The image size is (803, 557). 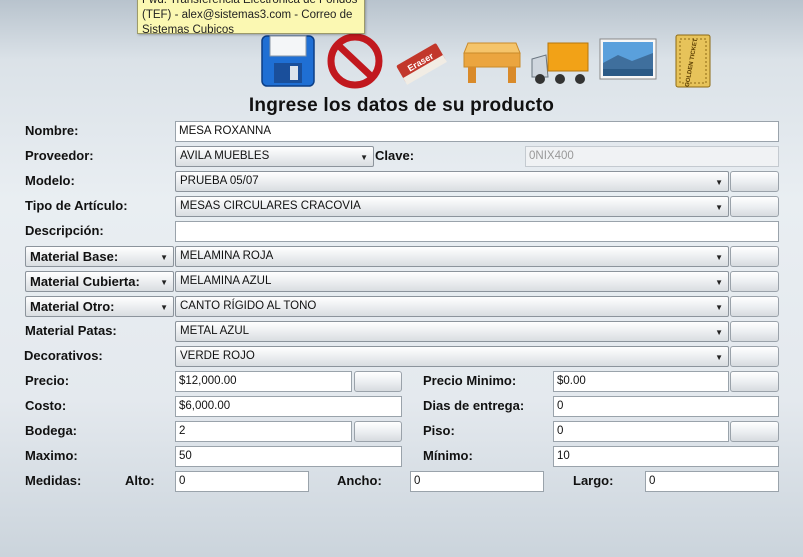 What do you see at coordinates (452, 331) in the screenshot?
I see `material-patas-select: METAL AZUL ▼` at bounding box center [452, 331].